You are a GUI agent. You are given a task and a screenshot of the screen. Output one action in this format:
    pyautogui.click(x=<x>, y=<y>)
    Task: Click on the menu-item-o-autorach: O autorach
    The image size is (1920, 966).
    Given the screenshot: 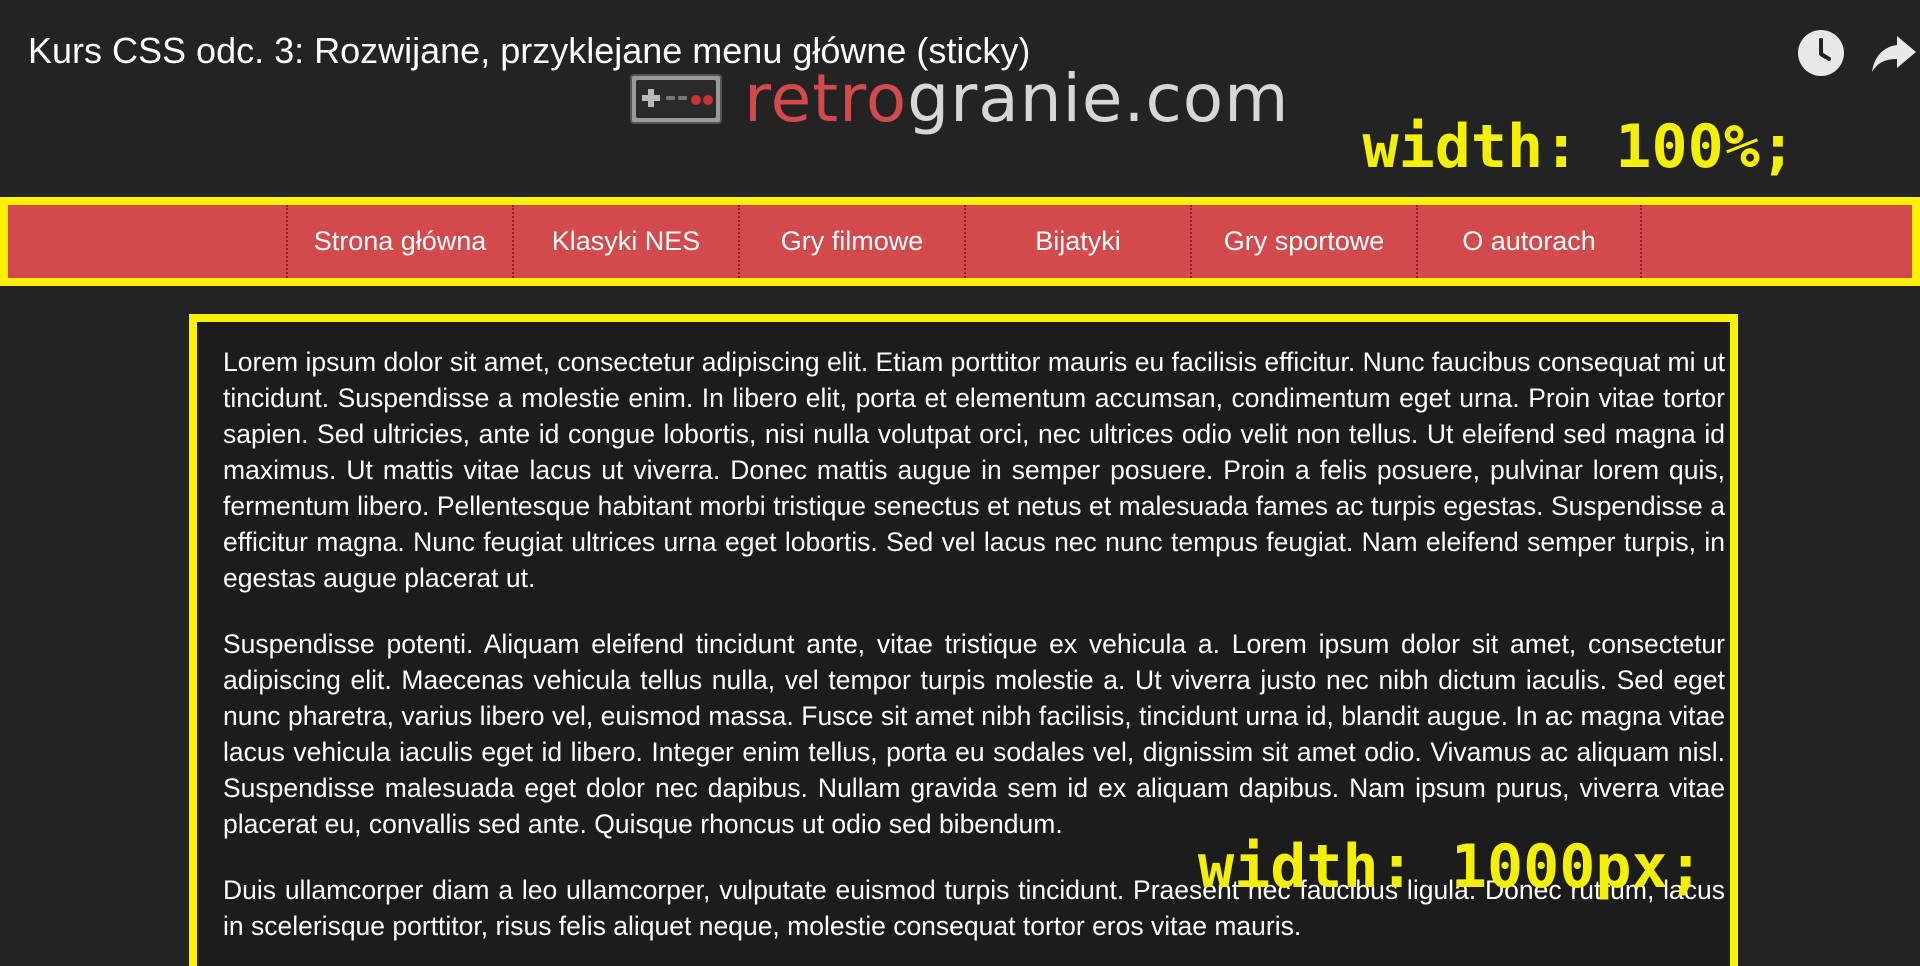 What is the action you would take?
    pyautogui.click(x=1529, y=241)
    